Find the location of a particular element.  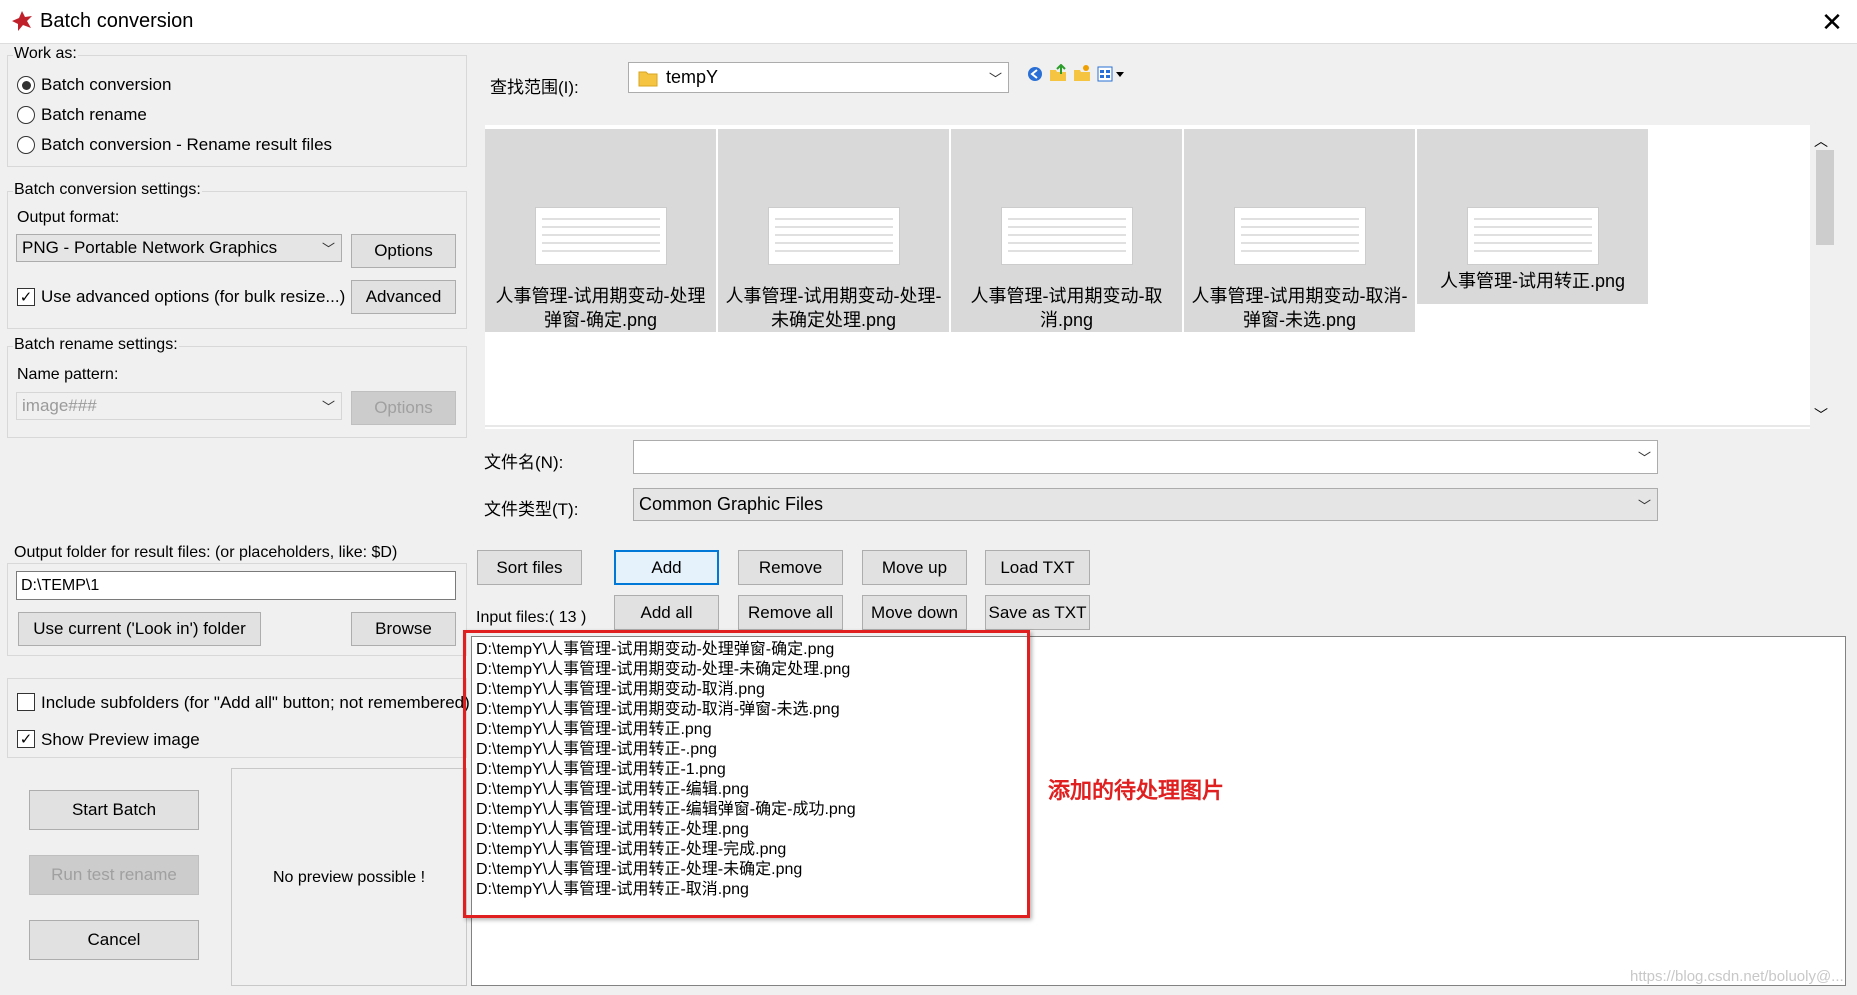

scrollbar-thumb is located at coordinates (1825, 197).